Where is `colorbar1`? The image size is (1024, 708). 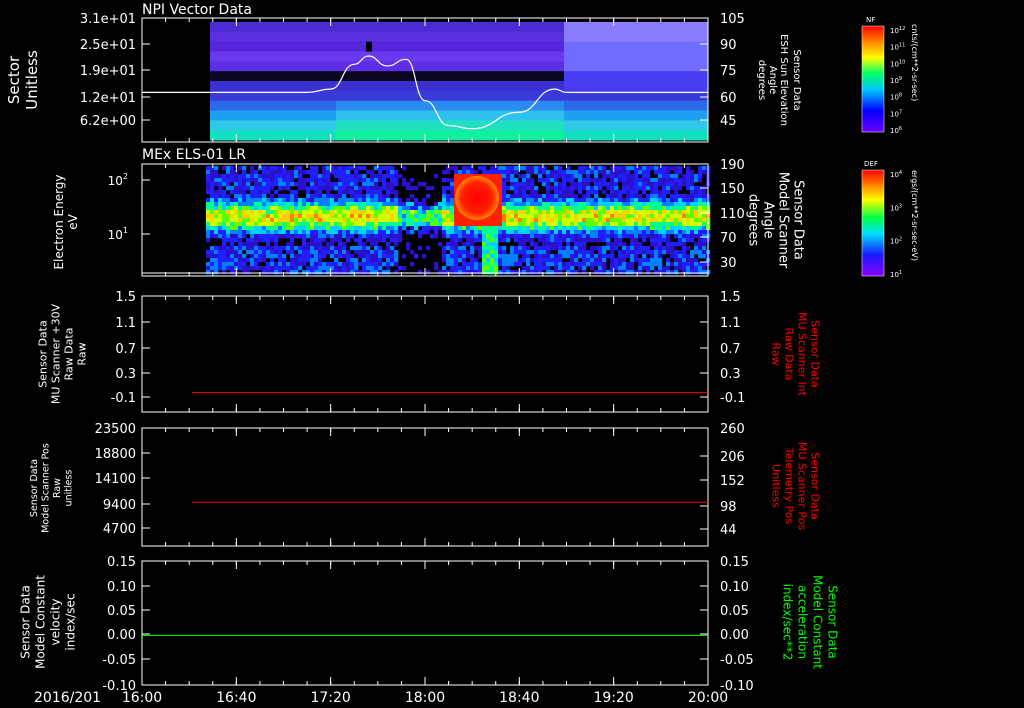 colorbar1 is located at coordinates (873, 79).